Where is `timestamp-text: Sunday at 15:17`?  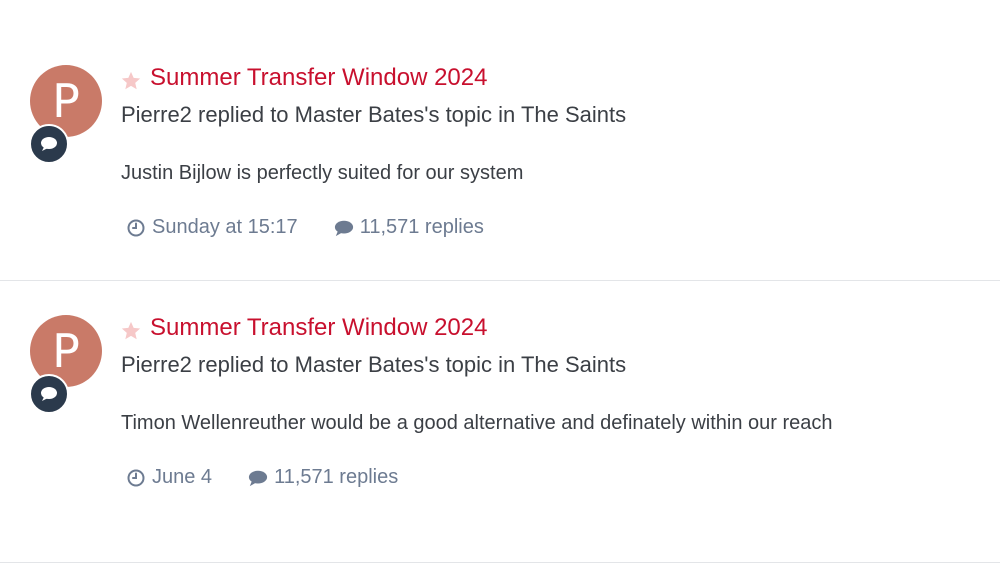 timestamp-text: Sunday at 15:17 is located at coordinates (225, 227).